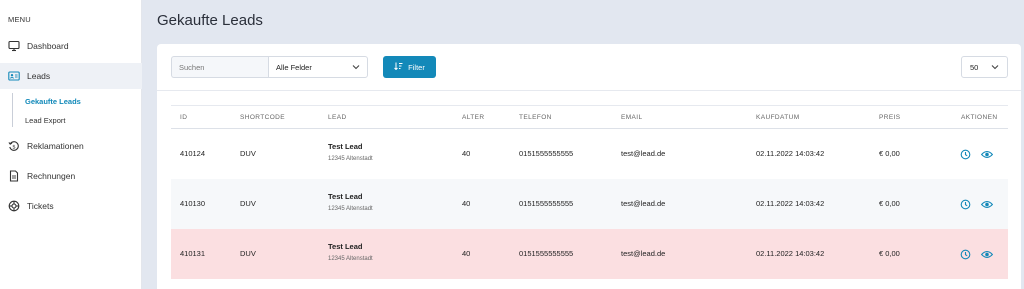 This screenshot has height=289, width=1024. Describe the element at coordinates (45, 120) in the screenshot. I see `sidebar-subitem-lead-export: Lead Export` at that location.